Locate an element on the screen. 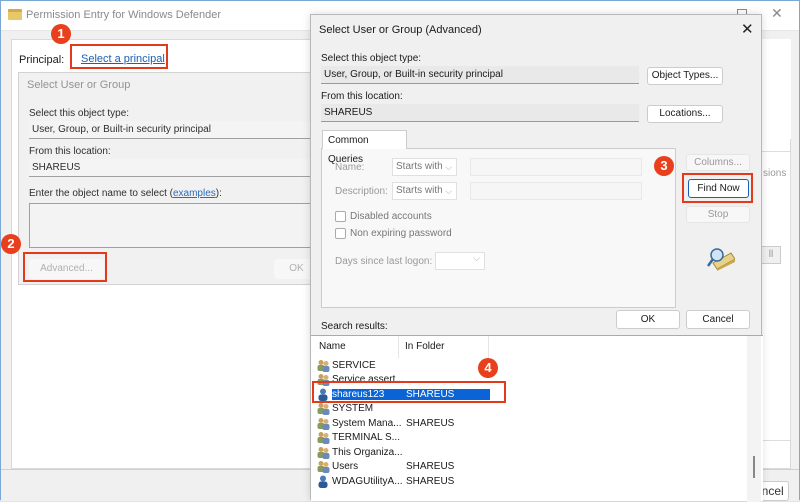  ok-button: OK is located at coordinates (648, 319).